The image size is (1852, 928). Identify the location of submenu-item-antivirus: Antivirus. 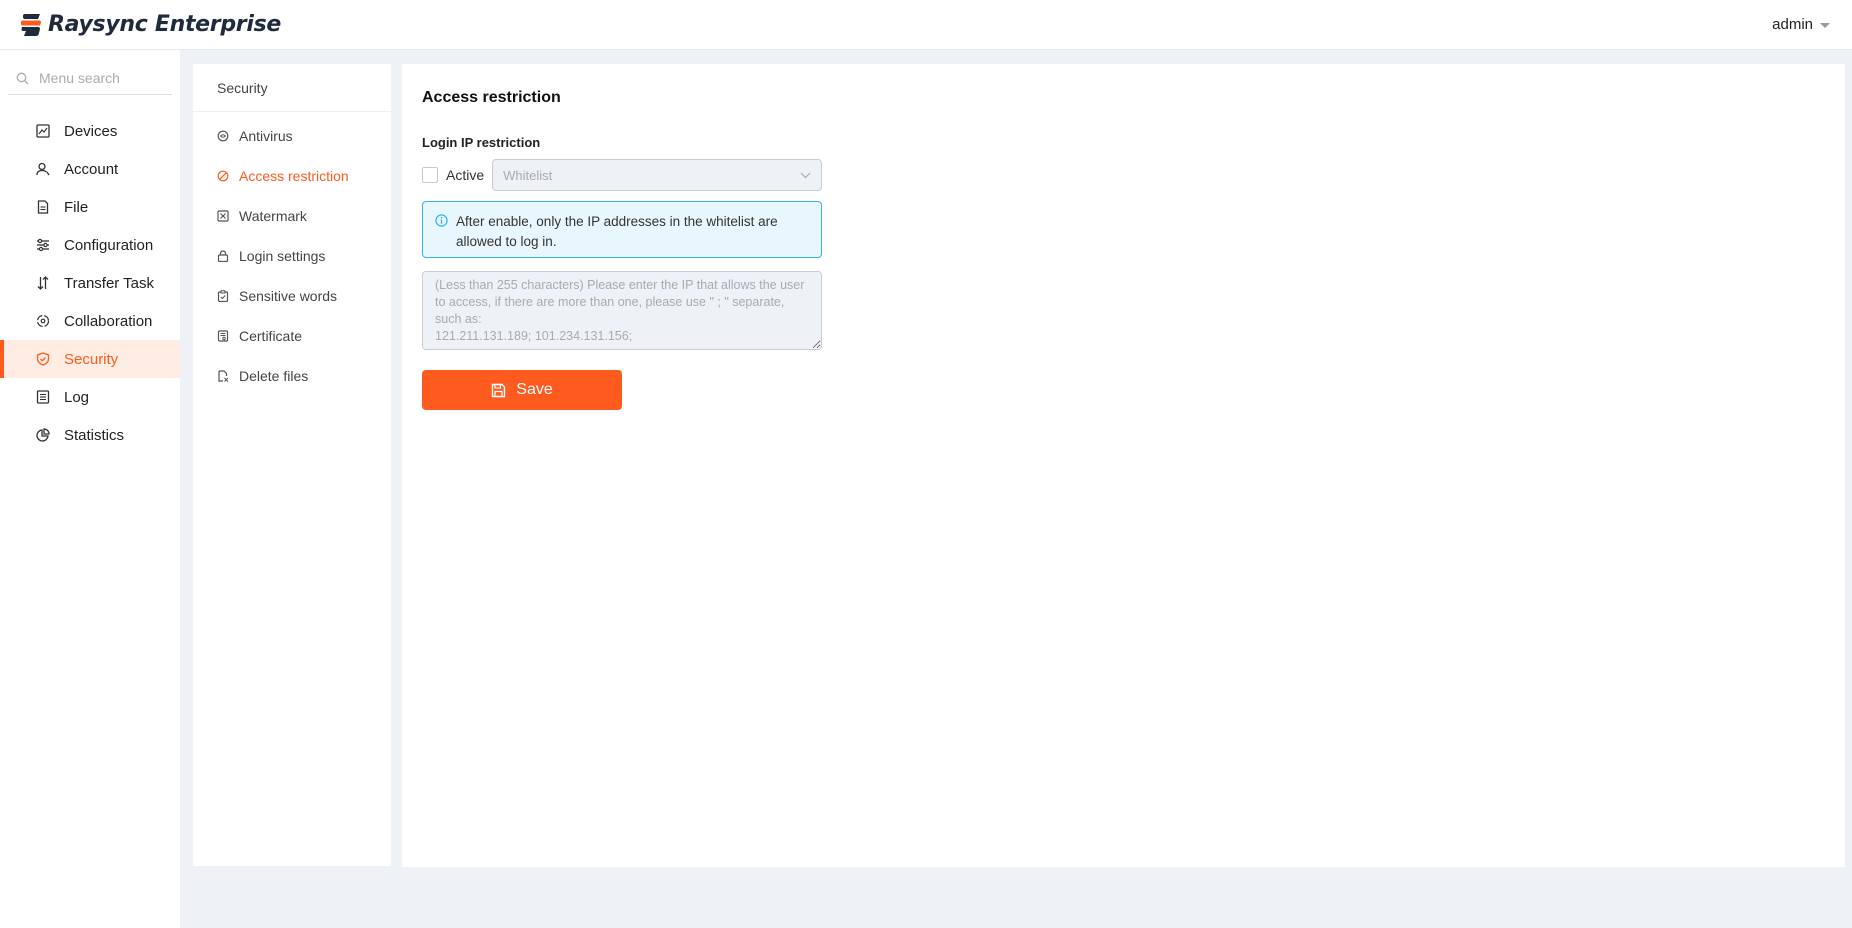
(292, 136).